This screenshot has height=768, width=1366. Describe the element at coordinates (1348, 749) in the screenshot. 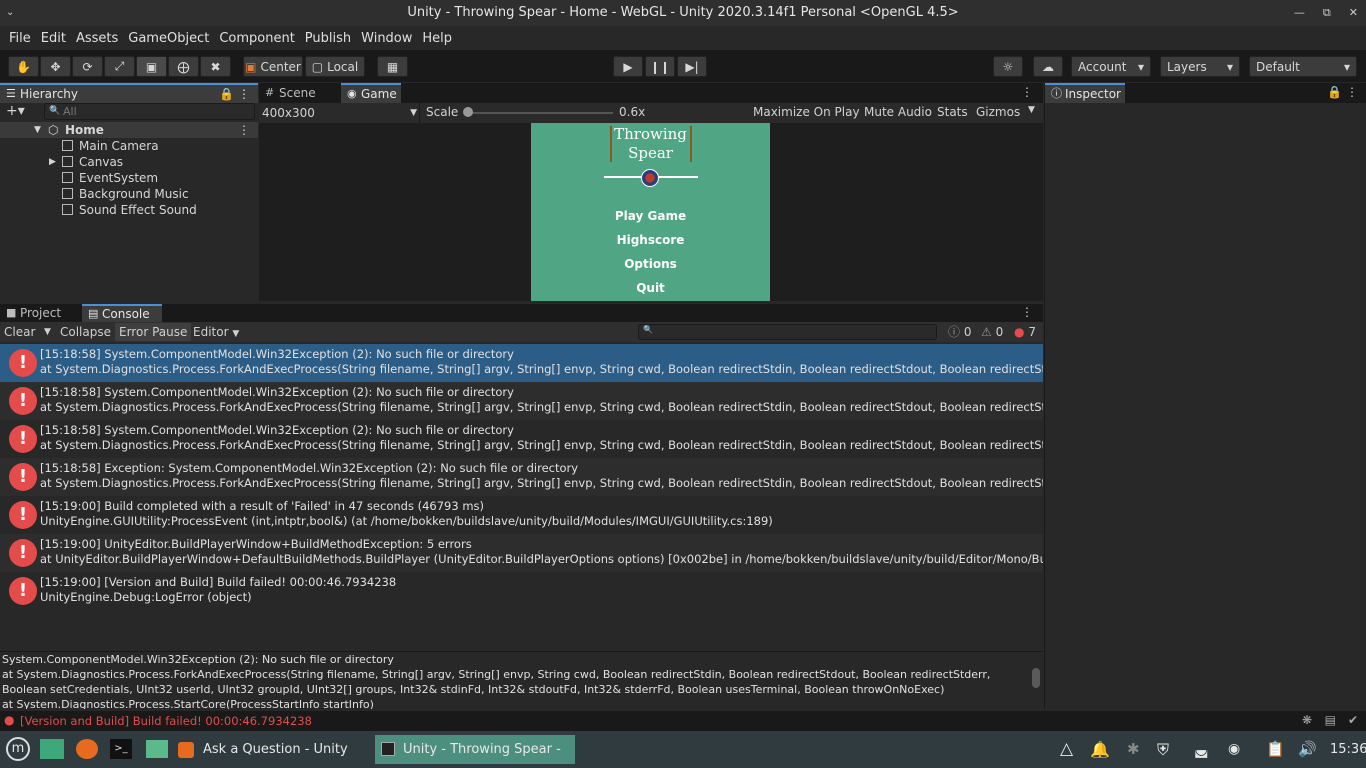

I see `clock: 15:36` at that location.